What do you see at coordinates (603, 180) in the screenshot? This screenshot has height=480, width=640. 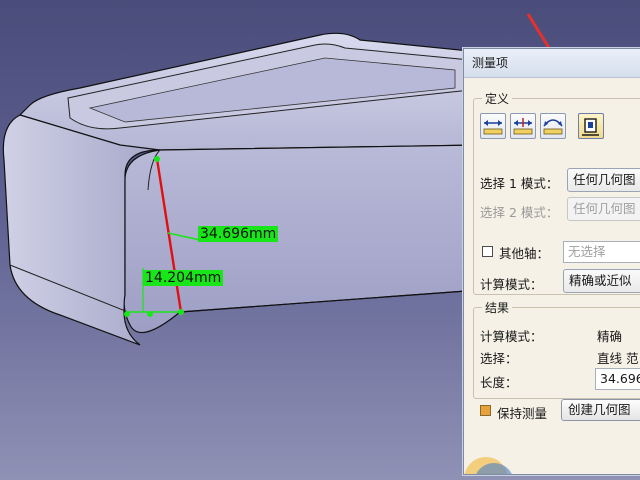 I see `selection1-mode-combo: 任何几何图` at bounding box center [603, 180].